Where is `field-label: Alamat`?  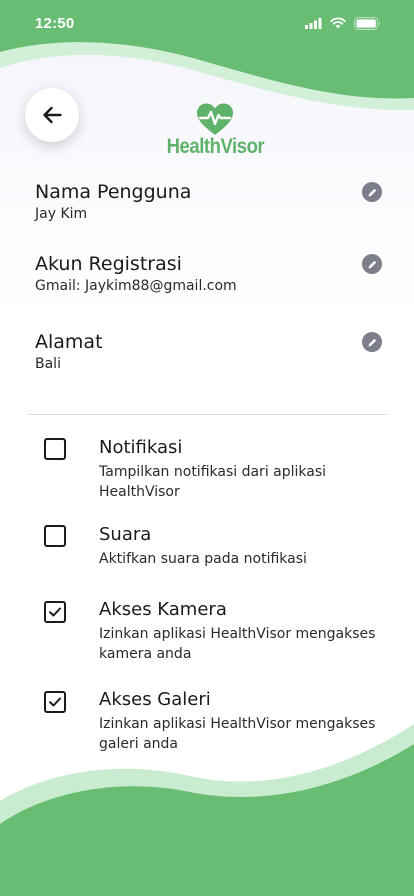
field-label: Alamat is located at coordinates (69, 342).